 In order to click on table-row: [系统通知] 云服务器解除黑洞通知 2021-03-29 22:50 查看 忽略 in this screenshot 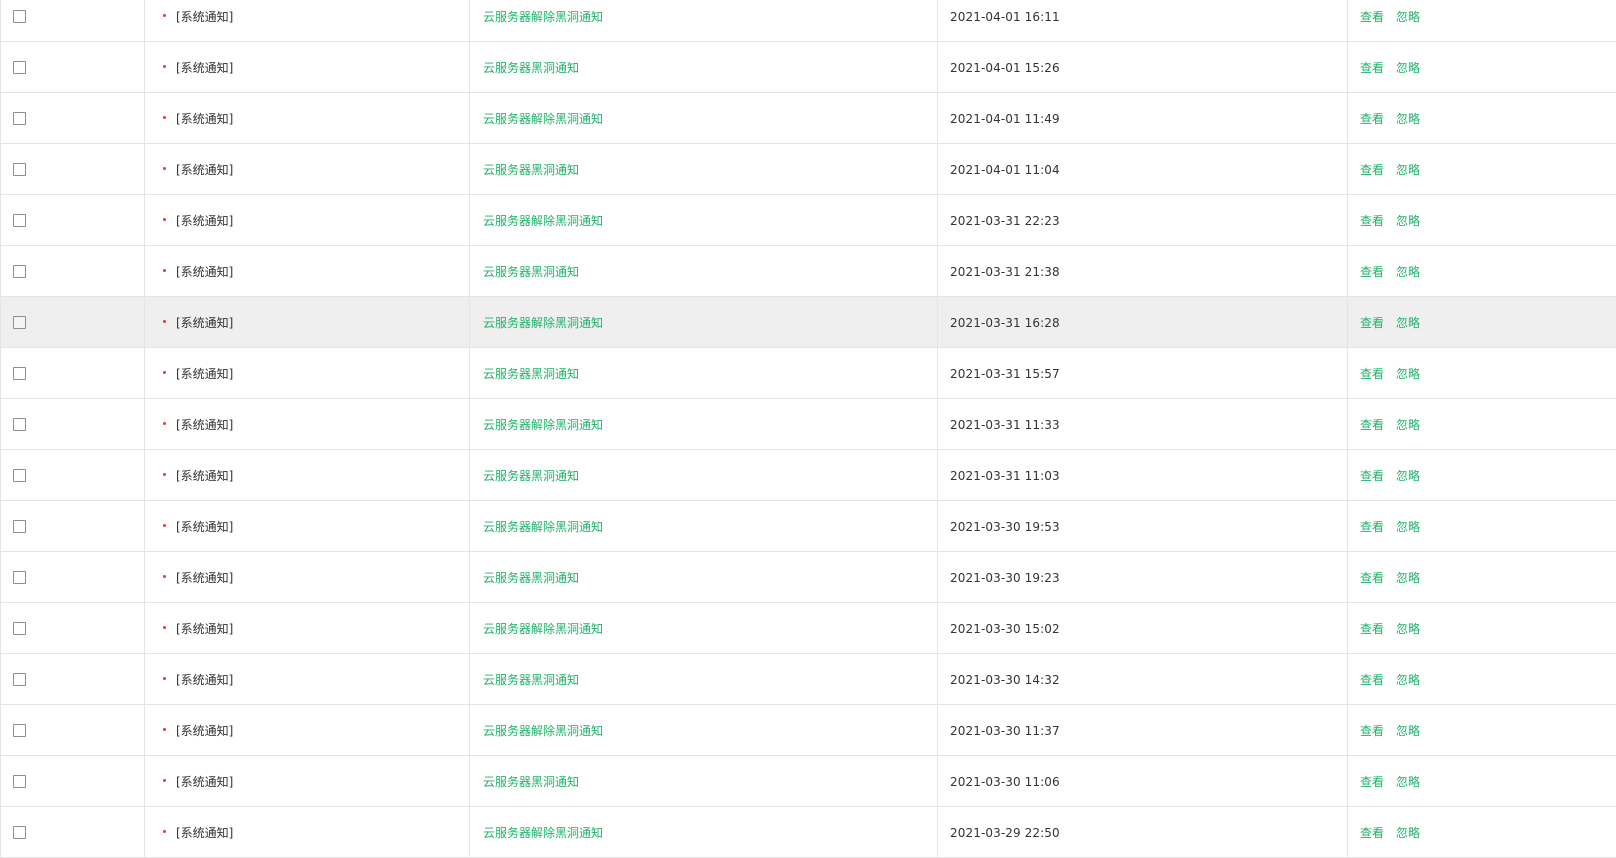, I will do `click(808, 832)`.